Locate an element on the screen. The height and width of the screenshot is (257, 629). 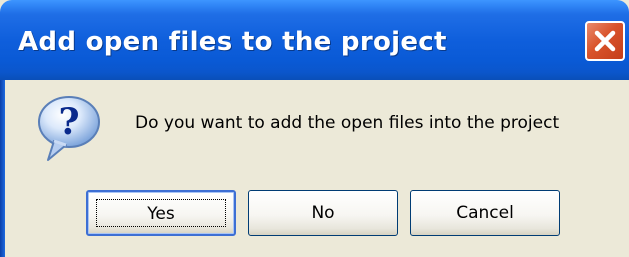
question-icon: ? is located at coordinates (70, 133).